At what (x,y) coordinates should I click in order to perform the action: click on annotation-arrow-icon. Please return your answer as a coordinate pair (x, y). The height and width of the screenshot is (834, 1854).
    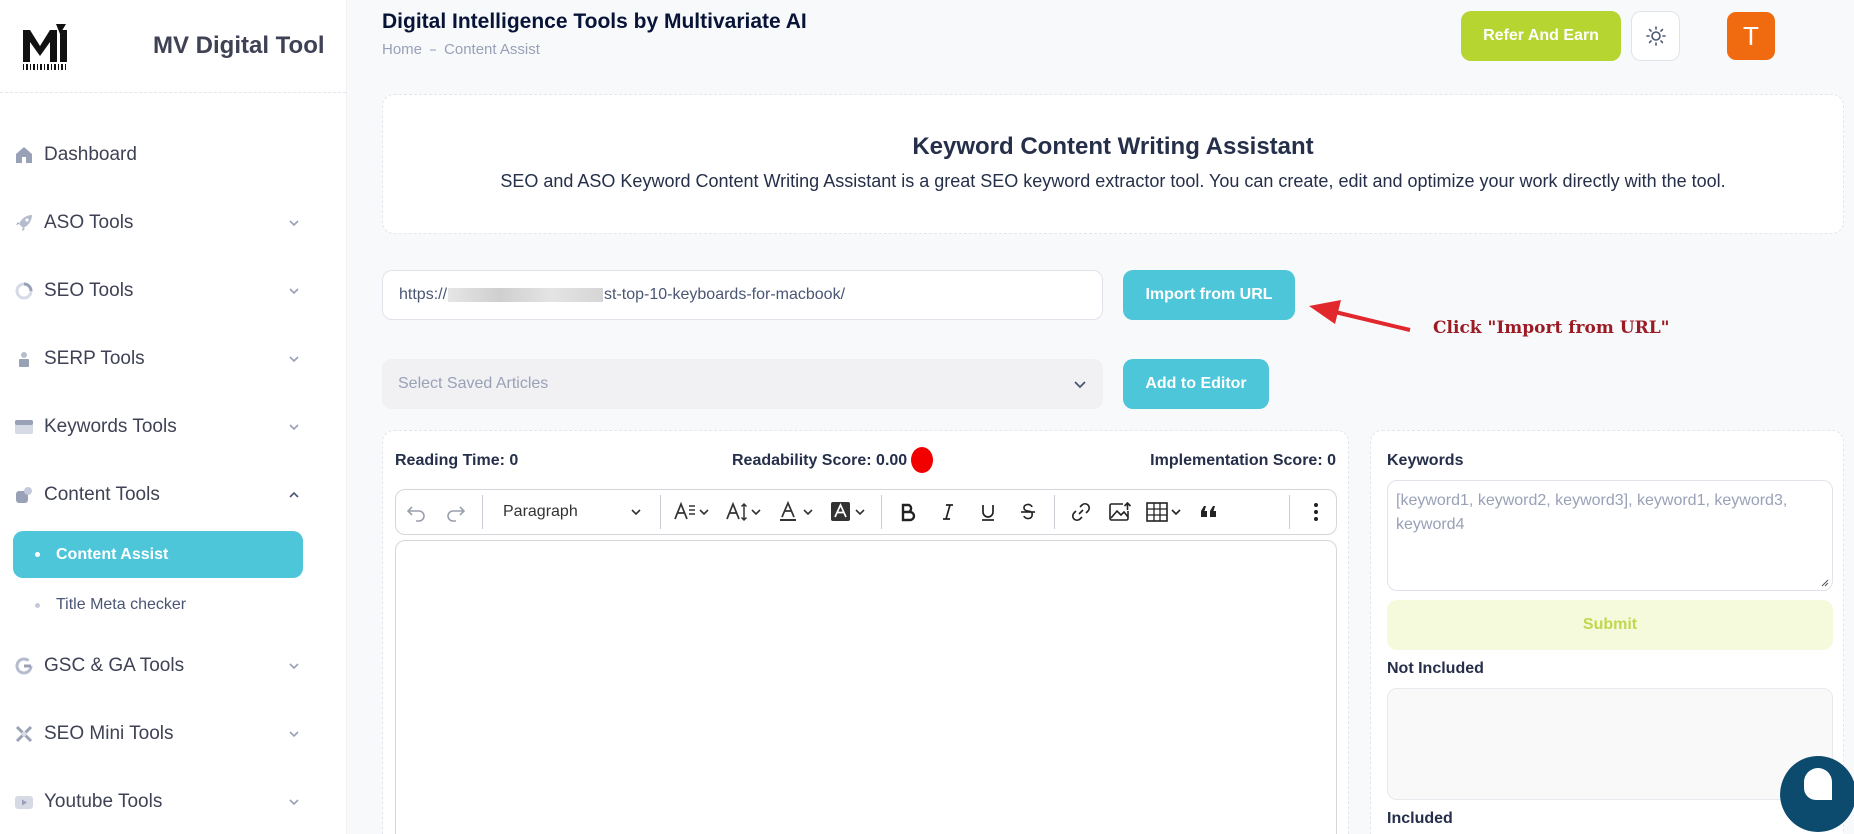
    Looking at the image, I should click on (1360, 316).